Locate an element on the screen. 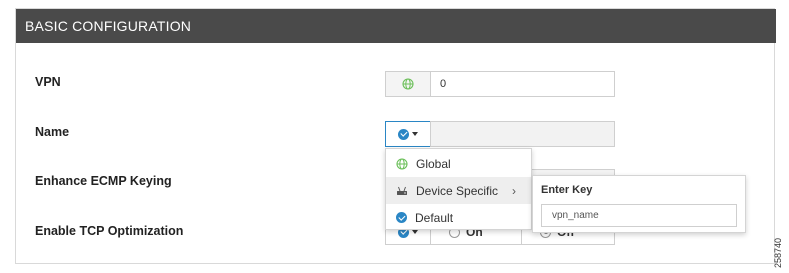 Image resolution: width=789 pixels, height=273 pixels. device-specific-submenu: Enter Key vpn_name is located at coordinates (639, 204).